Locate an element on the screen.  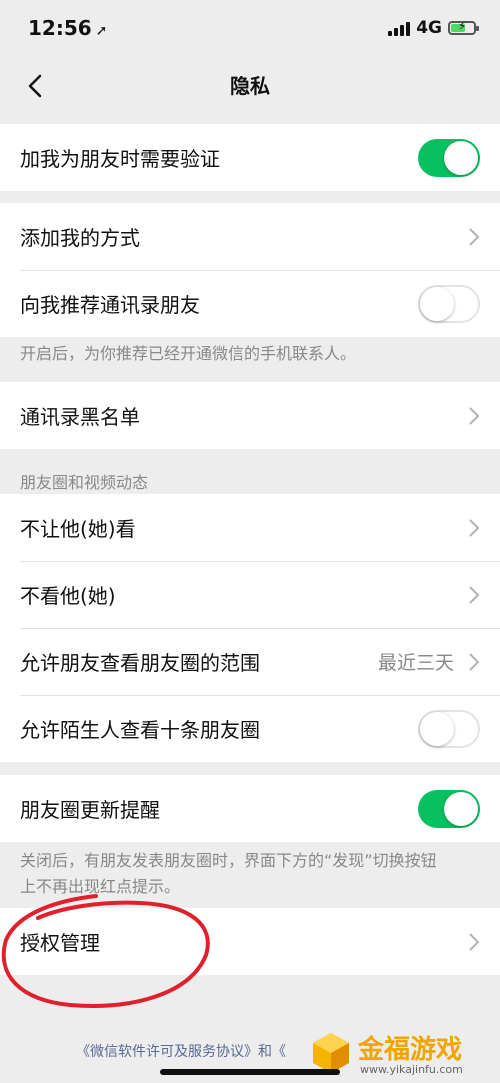
status-time: 12:56 ➚ is located at coordinates (67, 28).